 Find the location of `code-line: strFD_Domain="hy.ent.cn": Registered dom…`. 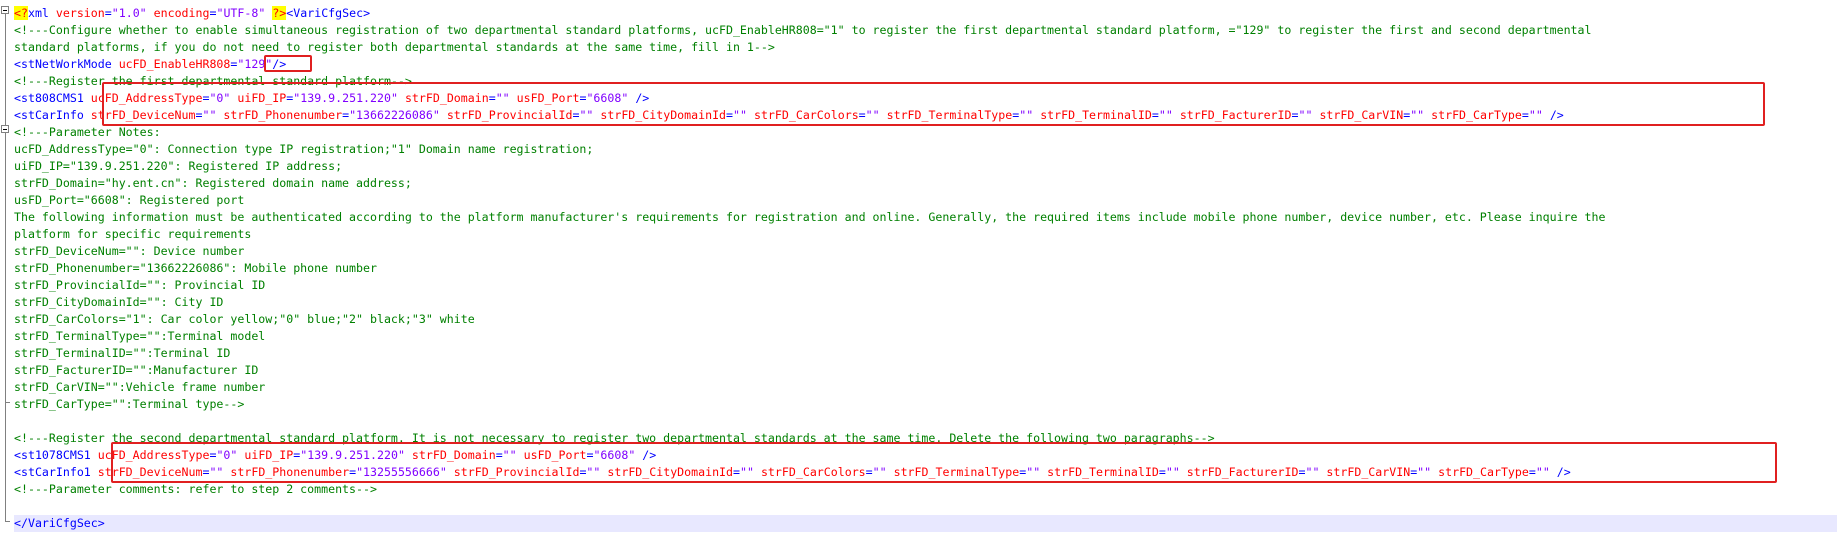

code-line: strFD_Domain="hy.ent.cn": Registered dom… is located at coordinates (925, 183).